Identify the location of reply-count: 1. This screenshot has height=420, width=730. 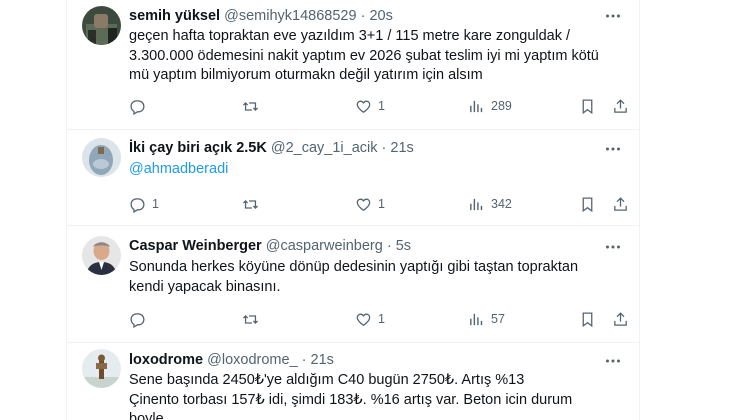
(155, 204).